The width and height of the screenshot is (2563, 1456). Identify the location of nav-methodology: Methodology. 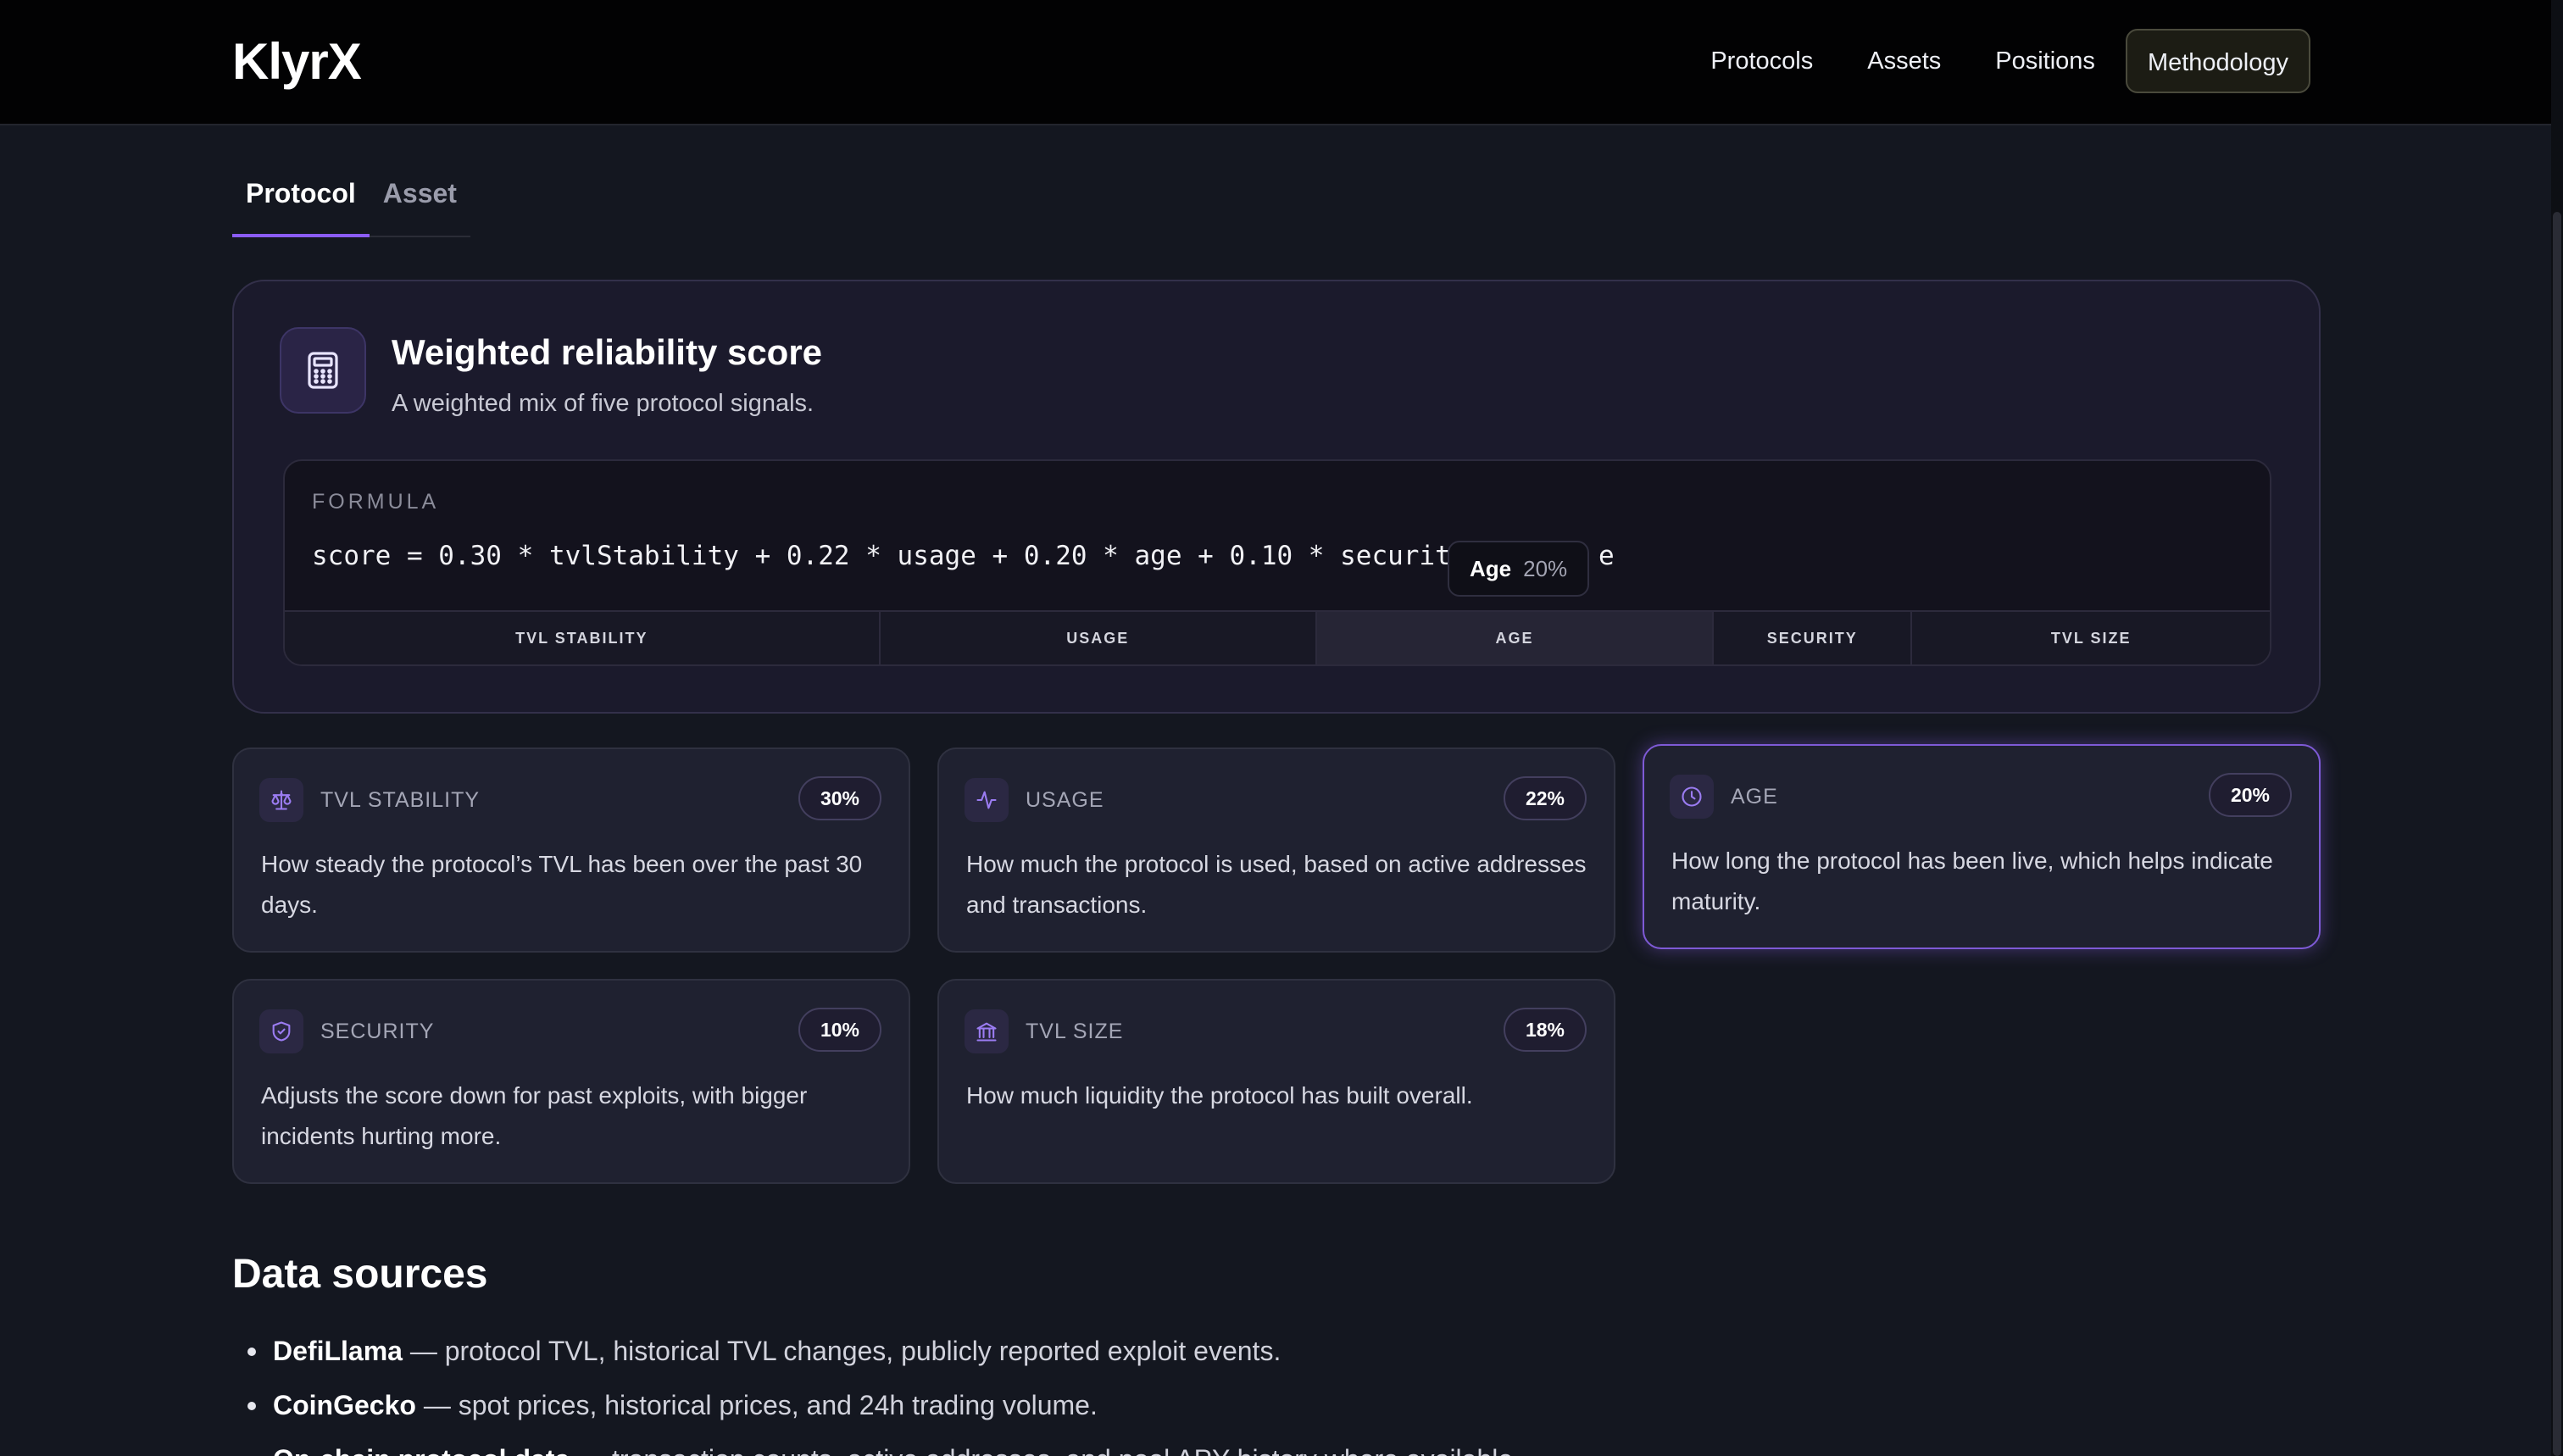
(2217, 61).